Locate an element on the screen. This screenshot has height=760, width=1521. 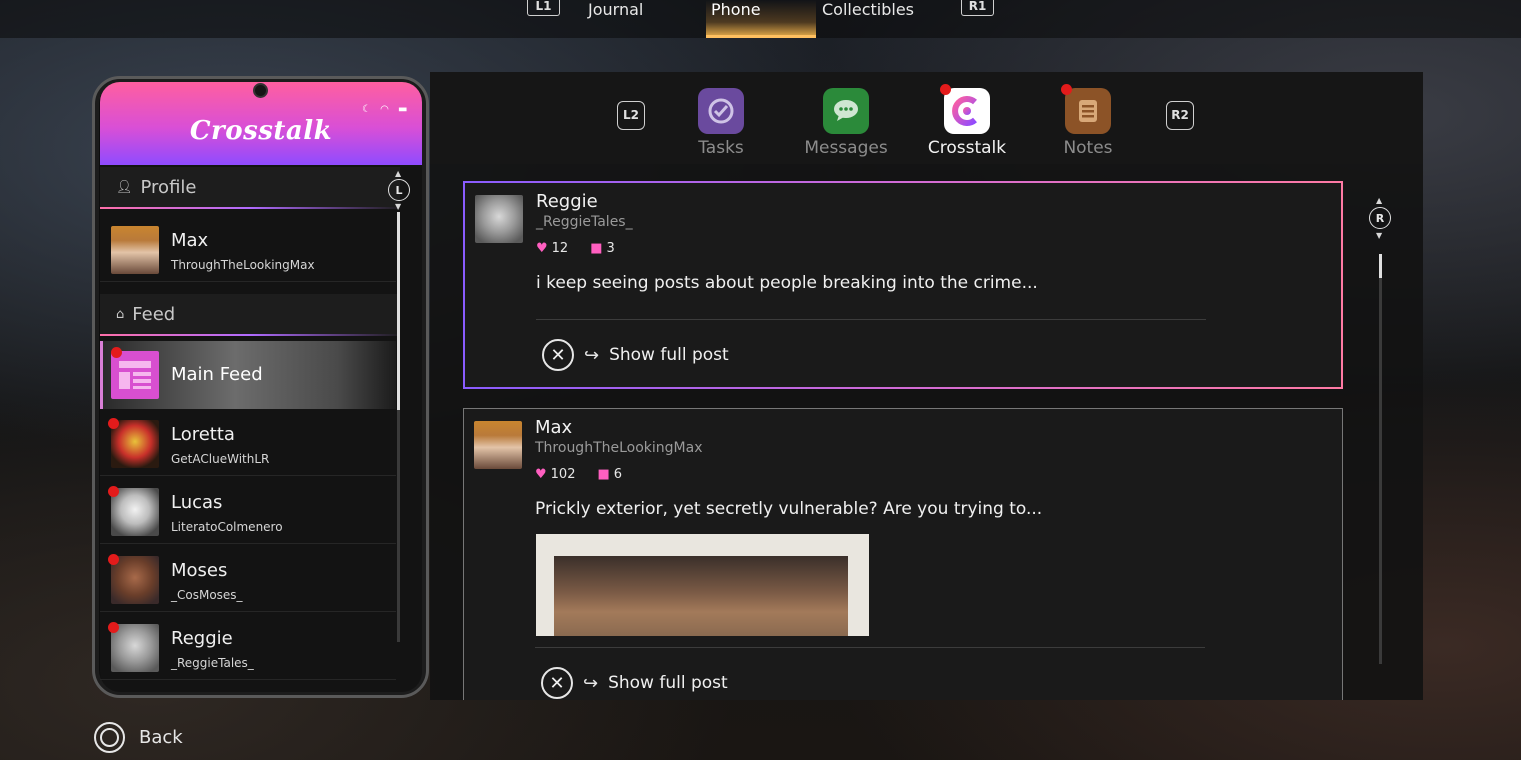
list-item-handle: _CosMoses_ is located at coordinates (207, 595).